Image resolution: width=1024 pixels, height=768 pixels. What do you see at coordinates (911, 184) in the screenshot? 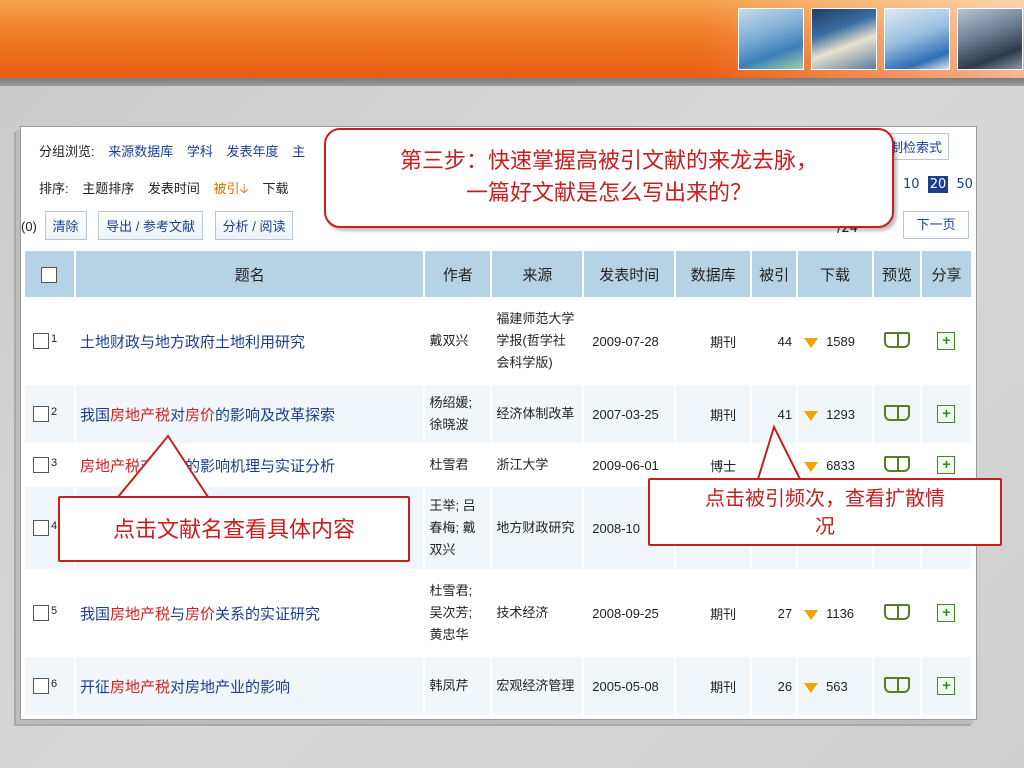
I see `page-size-10: 10` at bounding box center [911, 184].